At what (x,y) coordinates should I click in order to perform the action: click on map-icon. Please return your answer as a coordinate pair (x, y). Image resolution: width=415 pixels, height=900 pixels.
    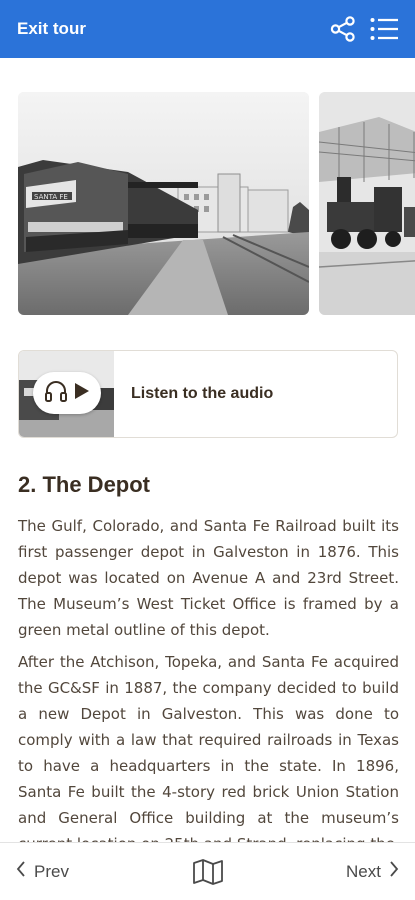
    Looking at the image, I should click on (208, 871).